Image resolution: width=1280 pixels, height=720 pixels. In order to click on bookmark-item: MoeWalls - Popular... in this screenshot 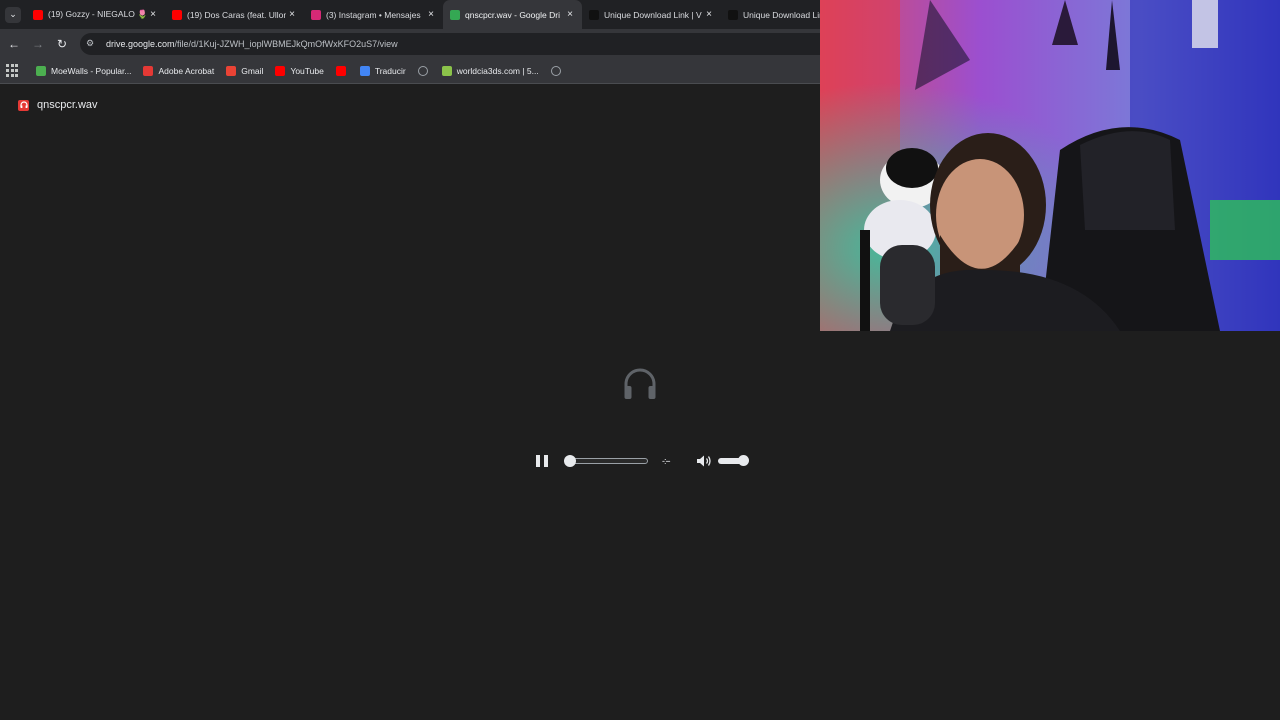, I will do `click(84, 70)`.